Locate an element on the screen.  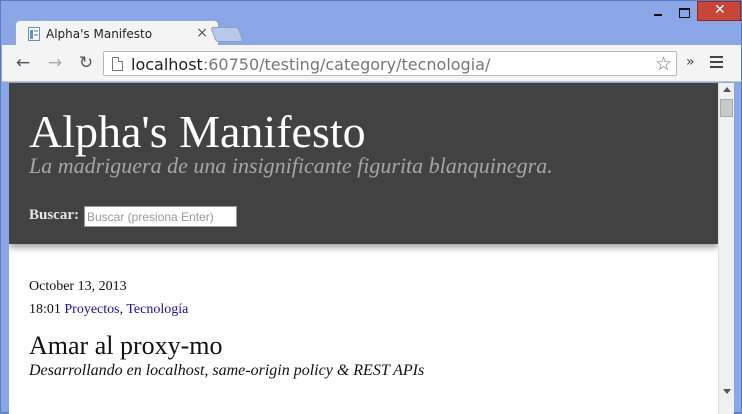
tab-close-icon: × is located at coordinates (202, 33).